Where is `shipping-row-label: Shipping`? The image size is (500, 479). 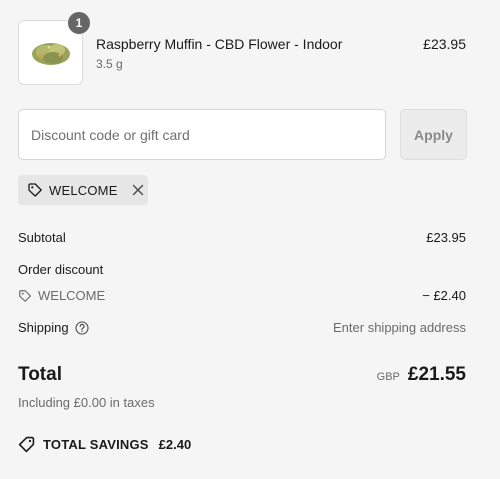
shipping-row-label: Shipping is located at coordinates (53, 327).